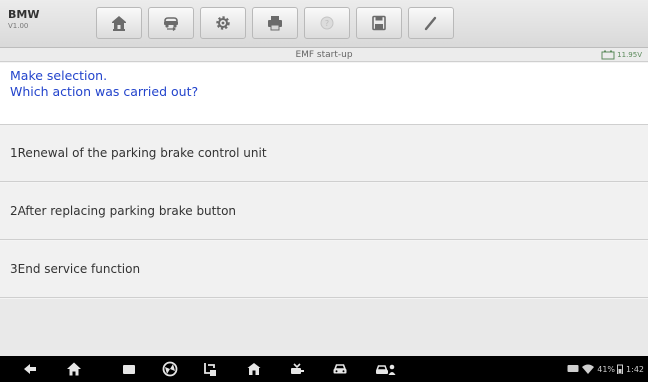 This screenshot has width=648, height=382. I want to click on home-button, so click(119, 23).